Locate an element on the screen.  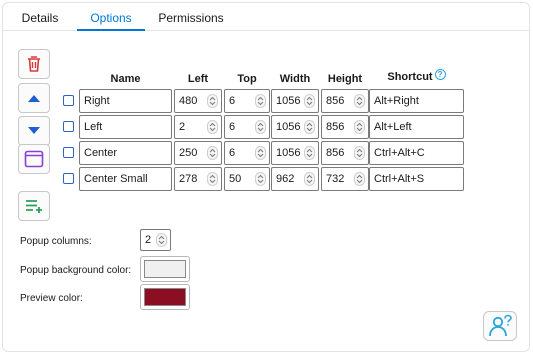
preview-color-label: Preview color: is located at coordinates (51, 298).